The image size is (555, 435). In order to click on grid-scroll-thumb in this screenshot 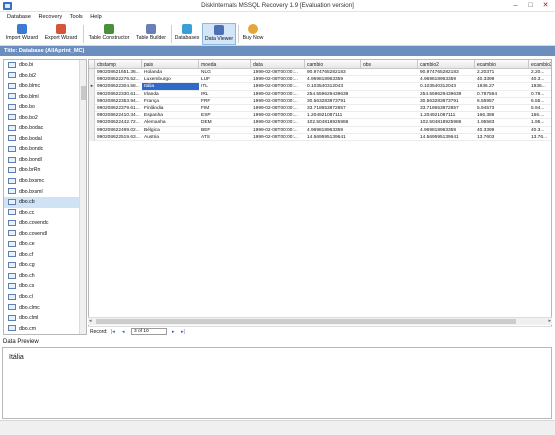, I will do `click(306, 321)`.